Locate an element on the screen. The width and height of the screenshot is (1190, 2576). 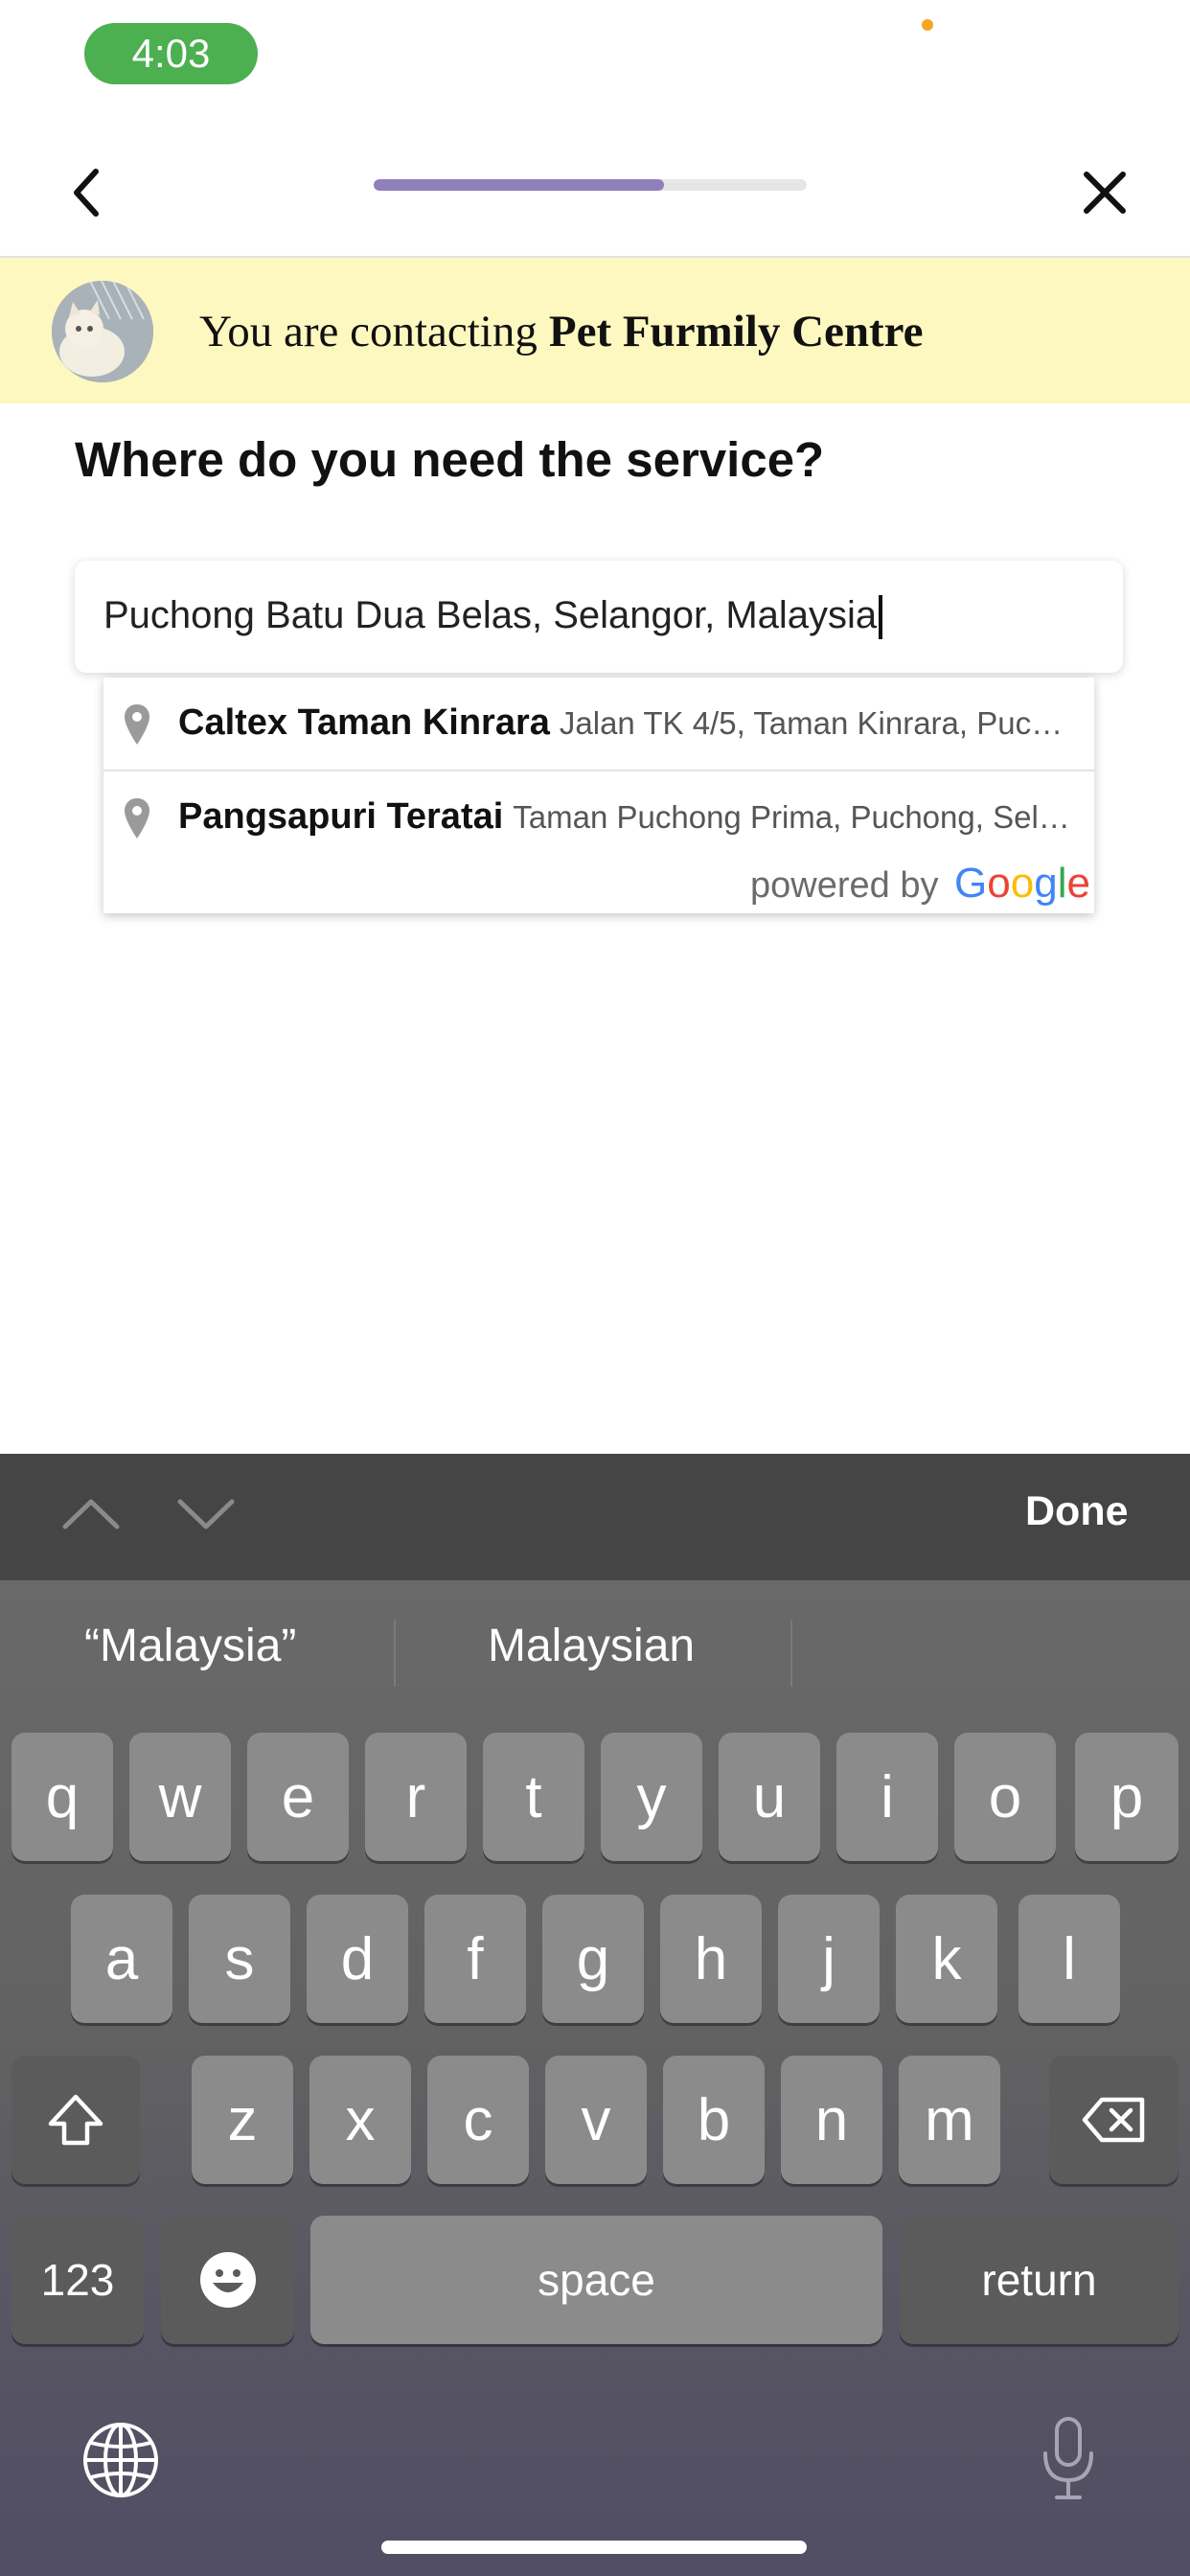
key-v: v is located at coordinates (596, 2120).